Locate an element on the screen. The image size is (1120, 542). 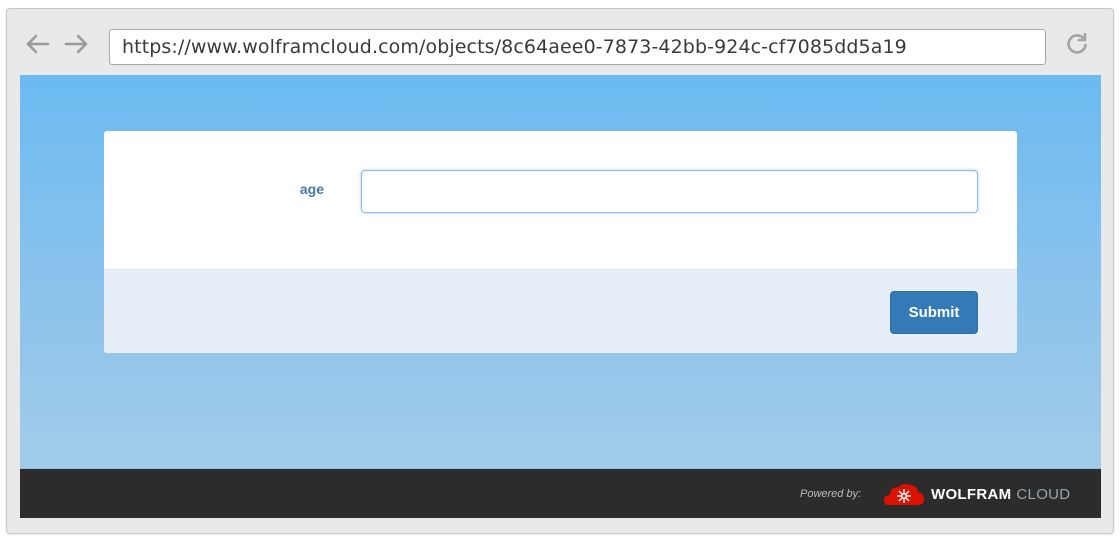
reload-icon is located at coordinates (1077, 43).